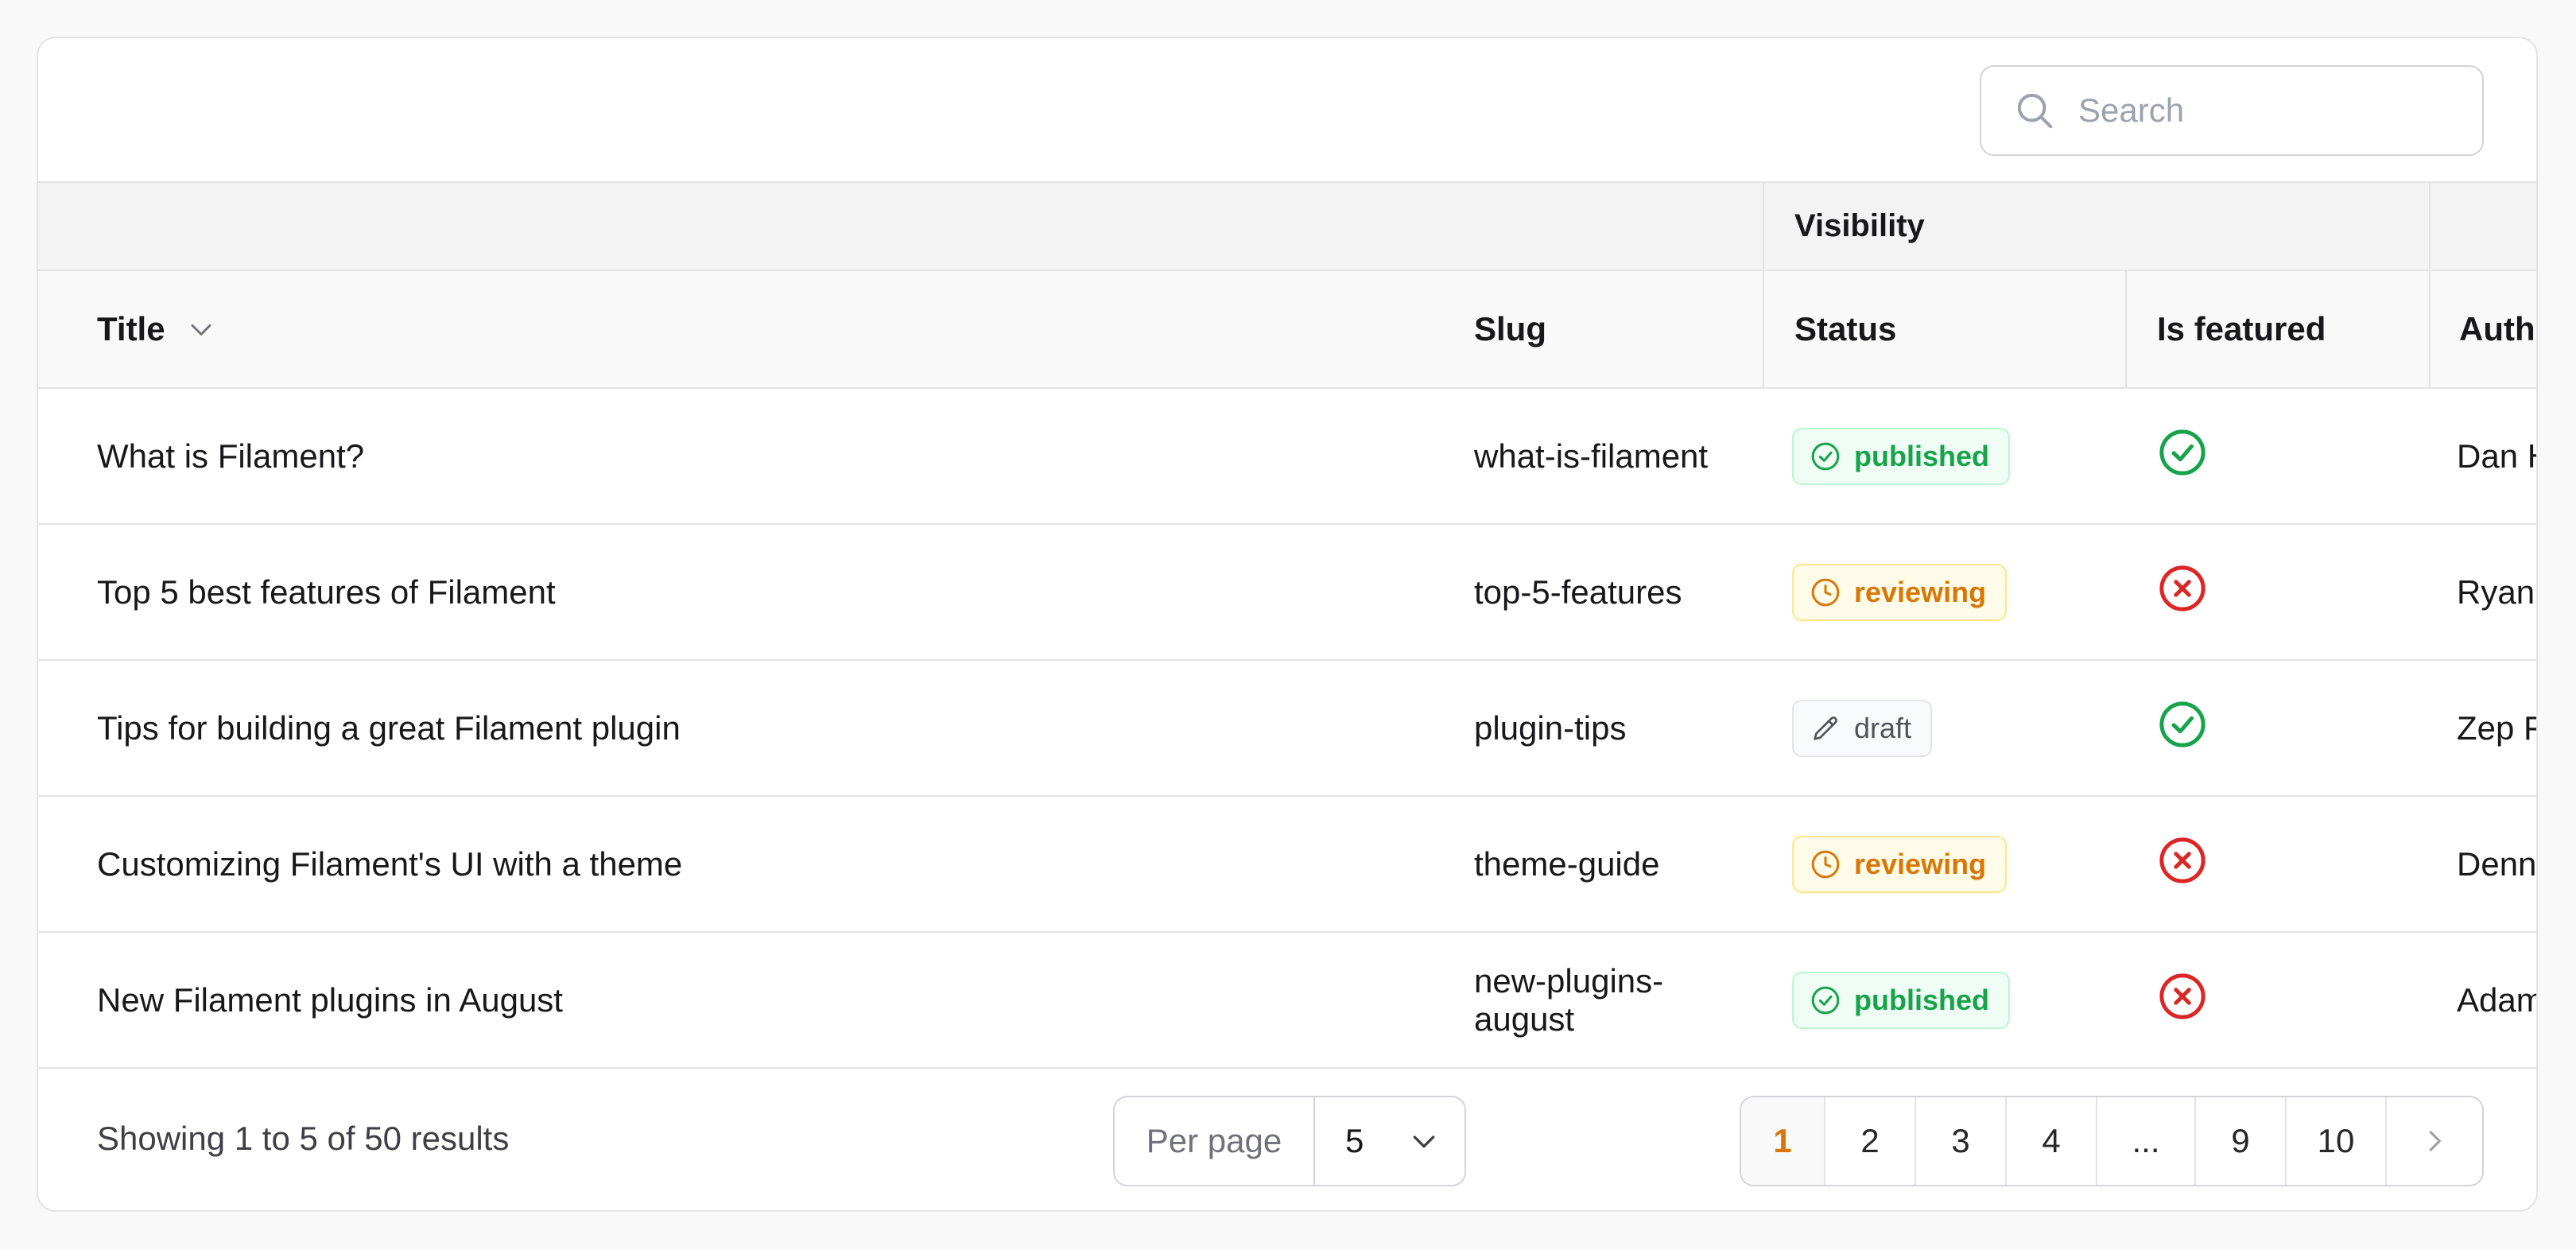 The width and height of the screenshot is (2576, 1250). I want to click on column-header-slug: Slug, so click(1610, 329).